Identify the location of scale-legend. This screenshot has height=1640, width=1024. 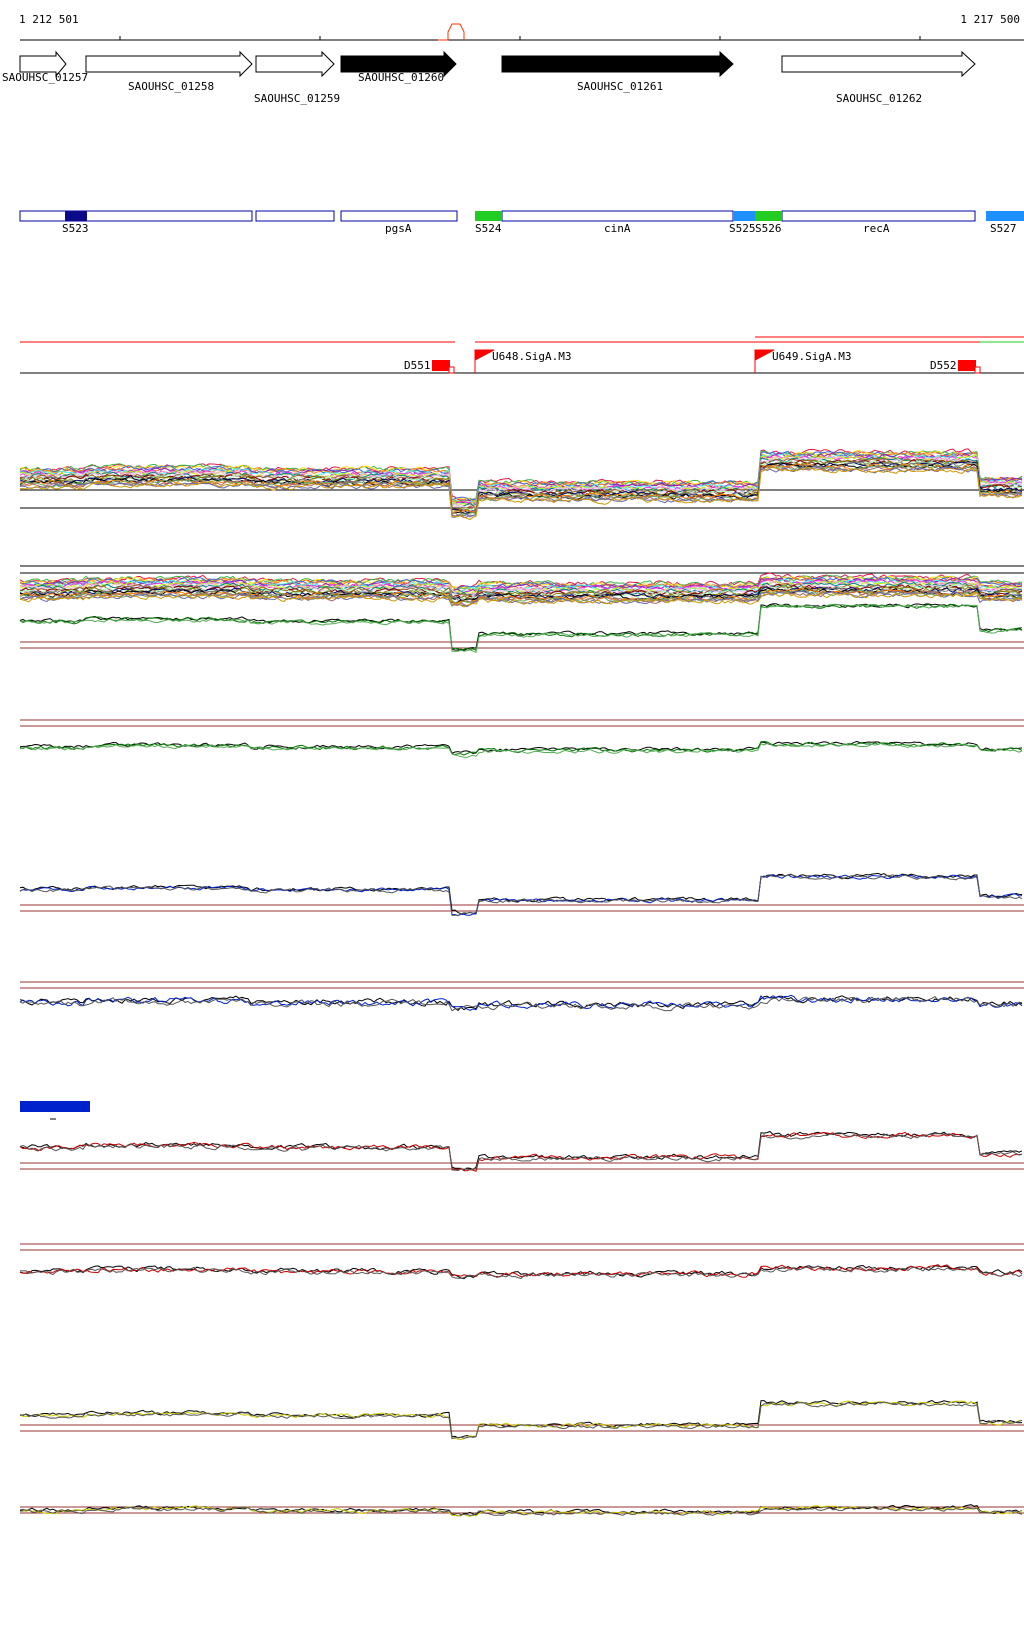
(55, 1110).